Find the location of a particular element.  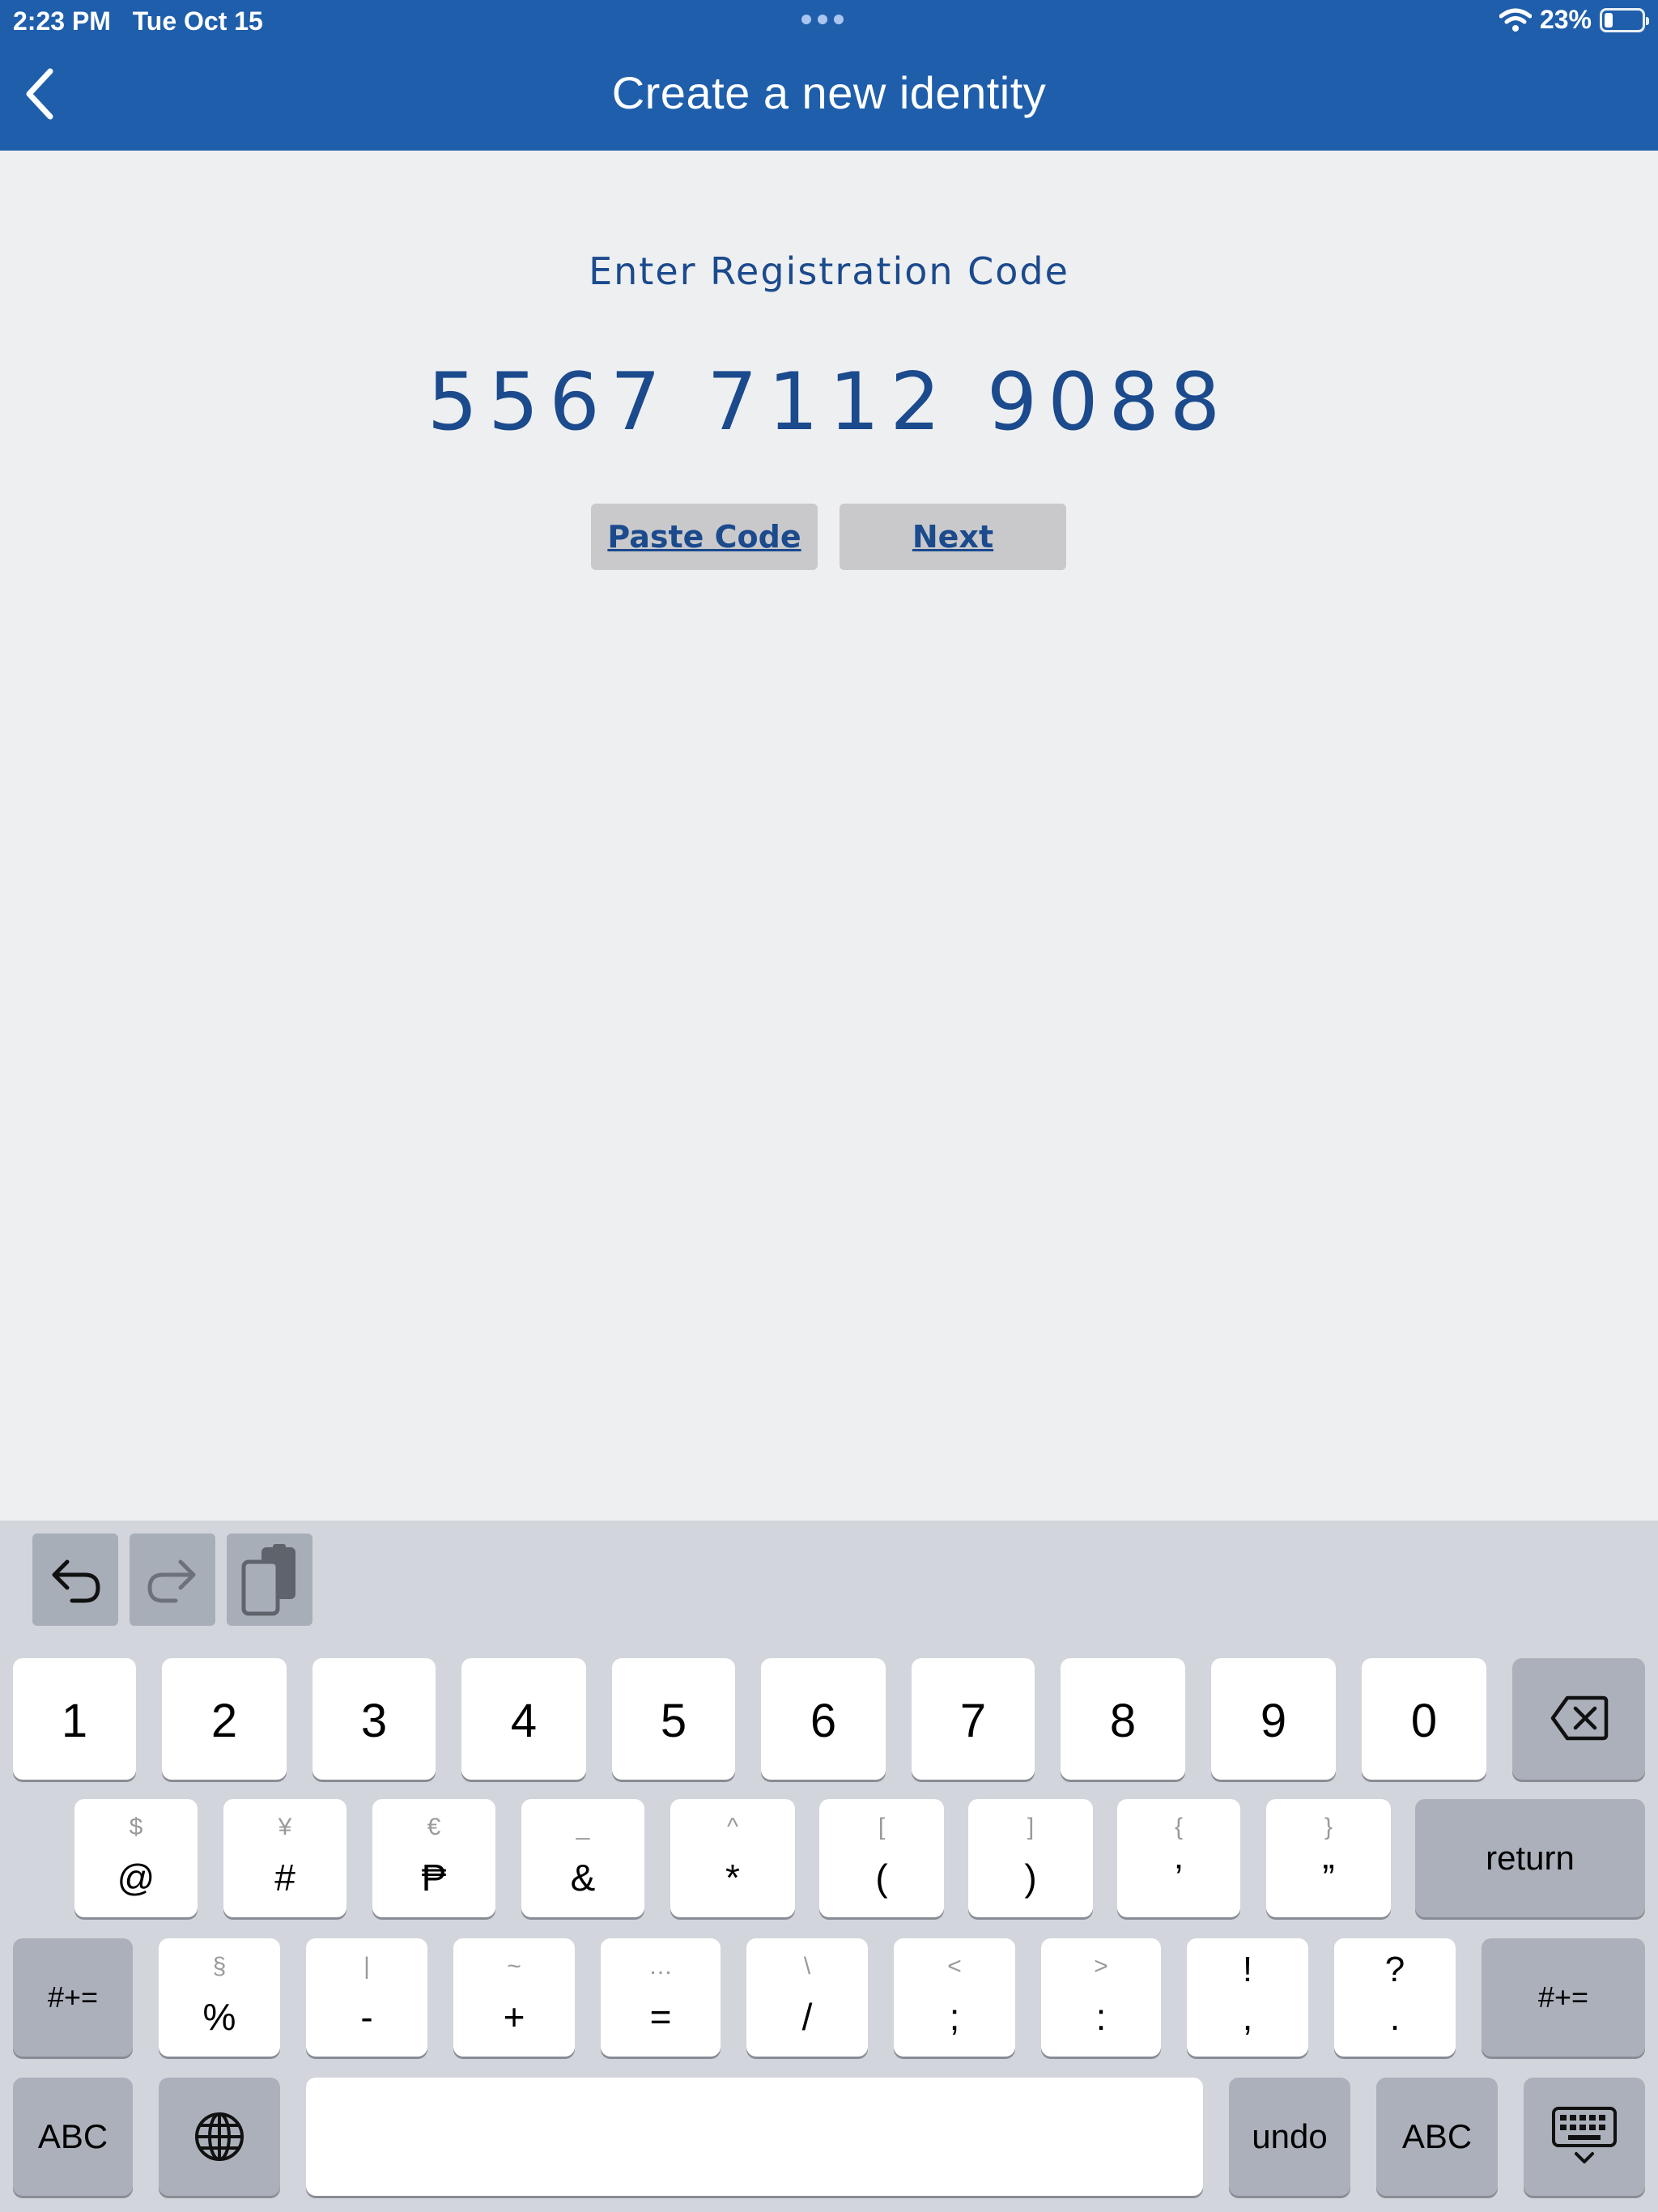

key-1: 1 is located at coordinates (74, 1719).